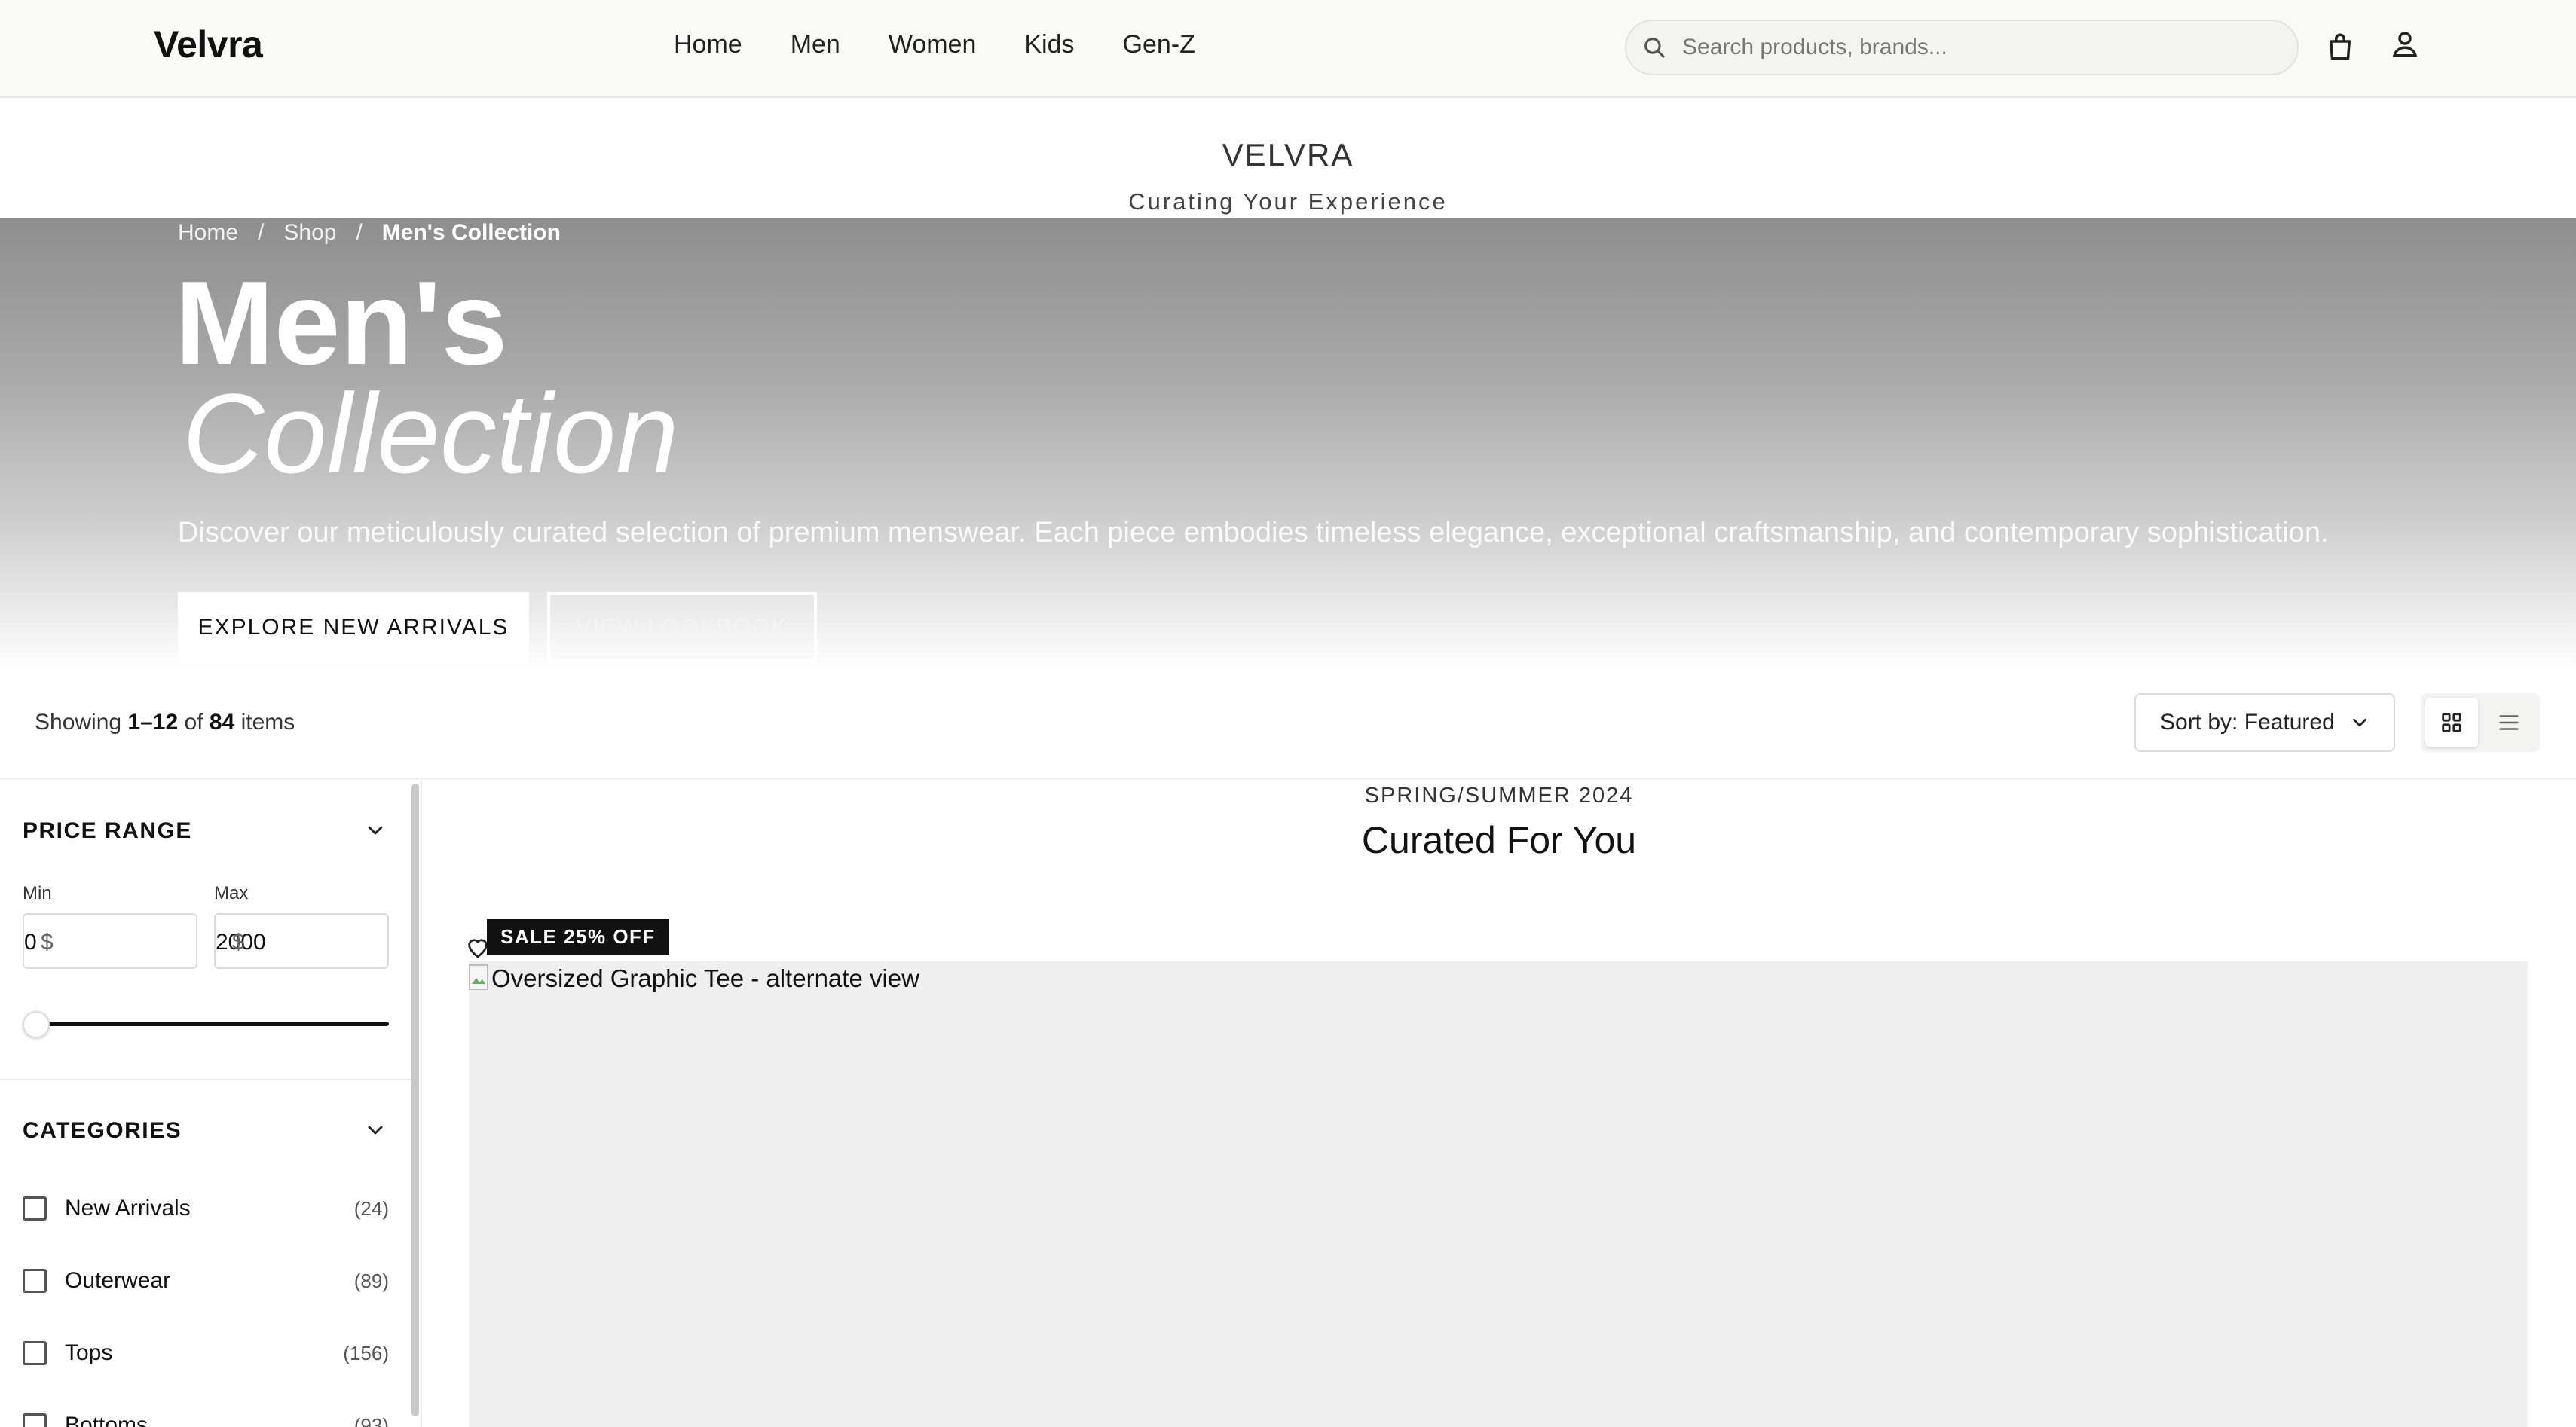 The width and height of the screenshot is (2576, 1427). I want to click on results-count-prefix: Showing, so click(78, 722).